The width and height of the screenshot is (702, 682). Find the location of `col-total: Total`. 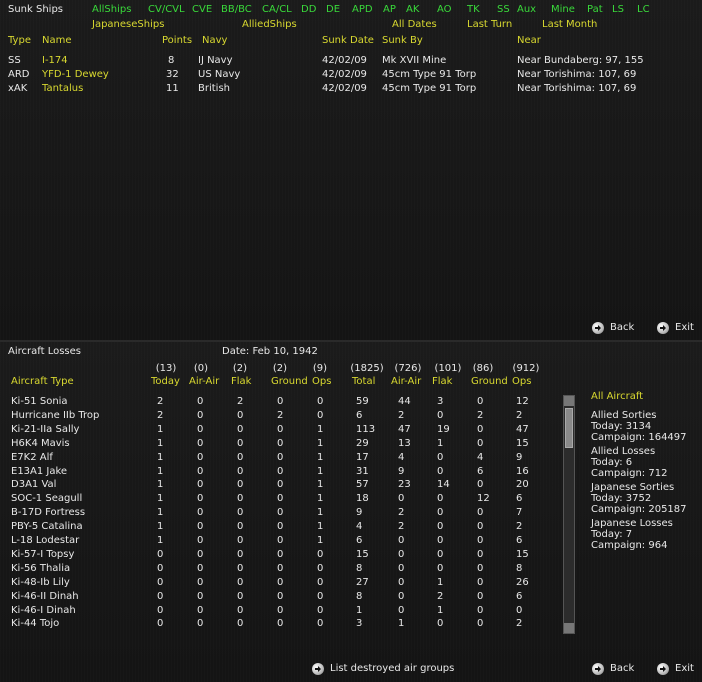

col-total: Total is located at coordinates (363, 382).